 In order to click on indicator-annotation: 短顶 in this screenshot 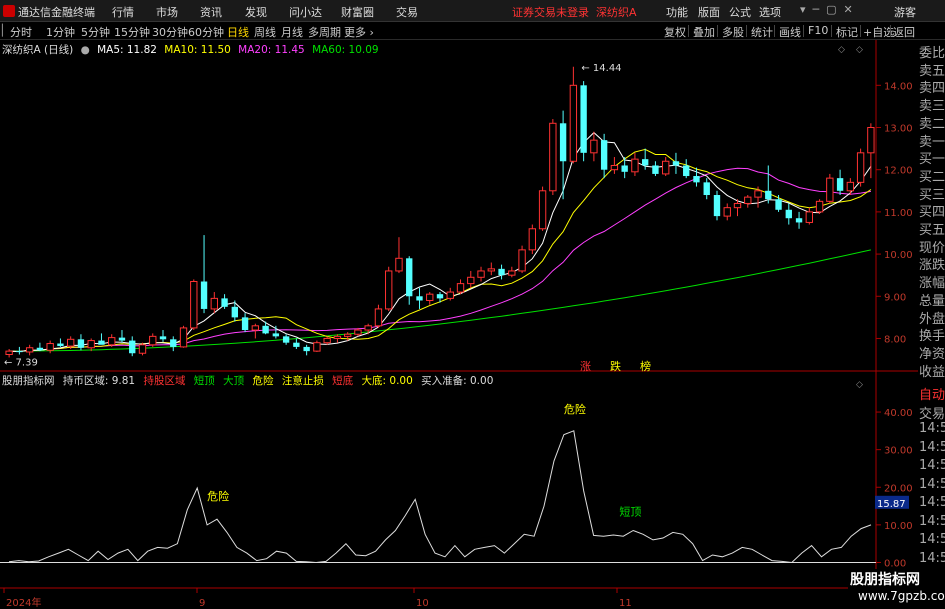, I will do `click(630, 511)`.